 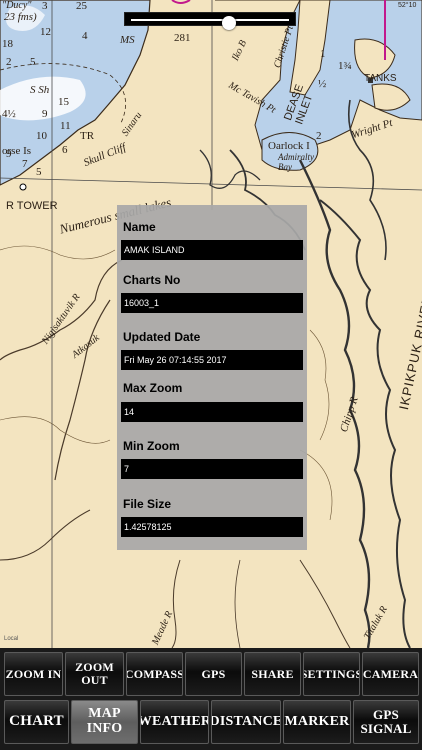 I want to click on compass-button: COMPASS, so click(x=154, y=674).